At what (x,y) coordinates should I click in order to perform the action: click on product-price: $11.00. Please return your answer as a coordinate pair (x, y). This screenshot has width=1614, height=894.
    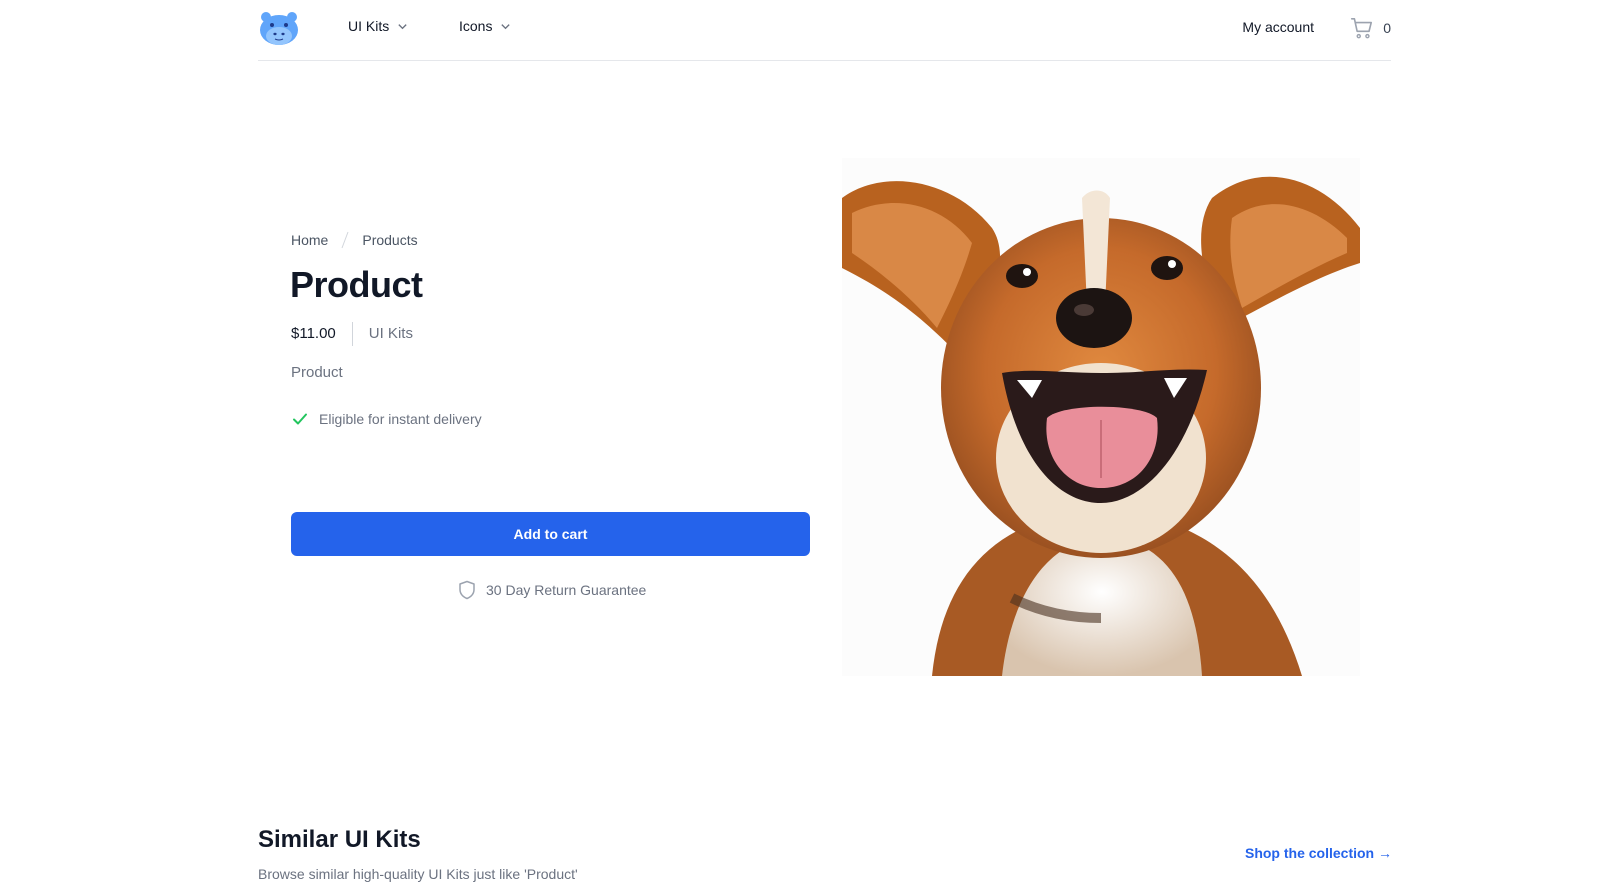
    Looking at the image, I should click on (322, 334).